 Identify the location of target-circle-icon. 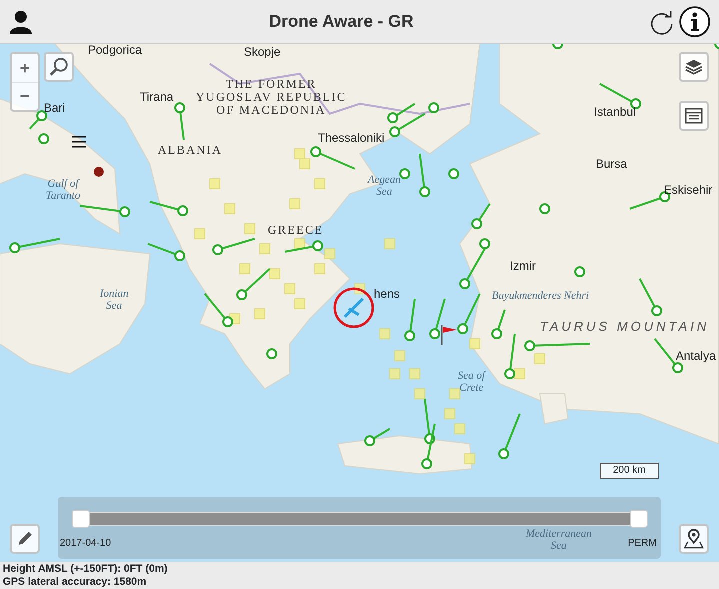
(354, 308).